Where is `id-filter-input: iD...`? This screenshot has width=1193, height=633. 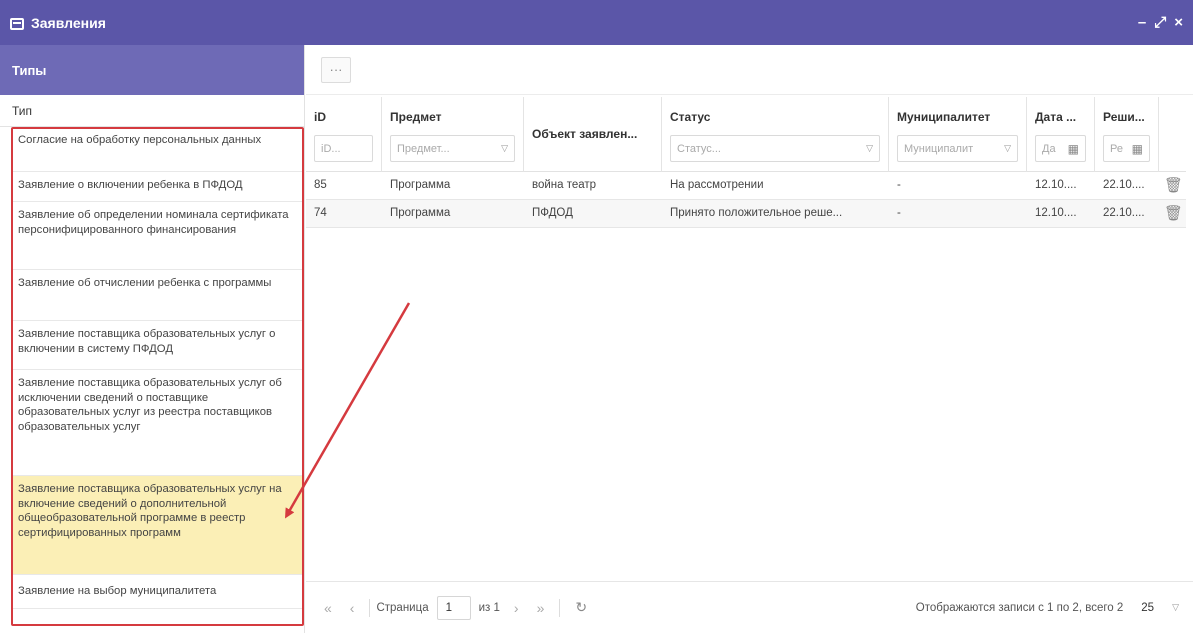
id-filter-input: iD... is located at coordinates (343, 148).